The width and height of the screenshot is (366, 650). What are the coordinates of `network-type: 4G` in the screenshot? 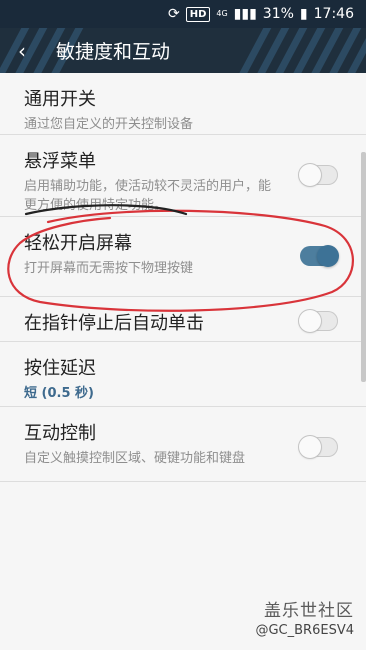 It's located at (222, 13).